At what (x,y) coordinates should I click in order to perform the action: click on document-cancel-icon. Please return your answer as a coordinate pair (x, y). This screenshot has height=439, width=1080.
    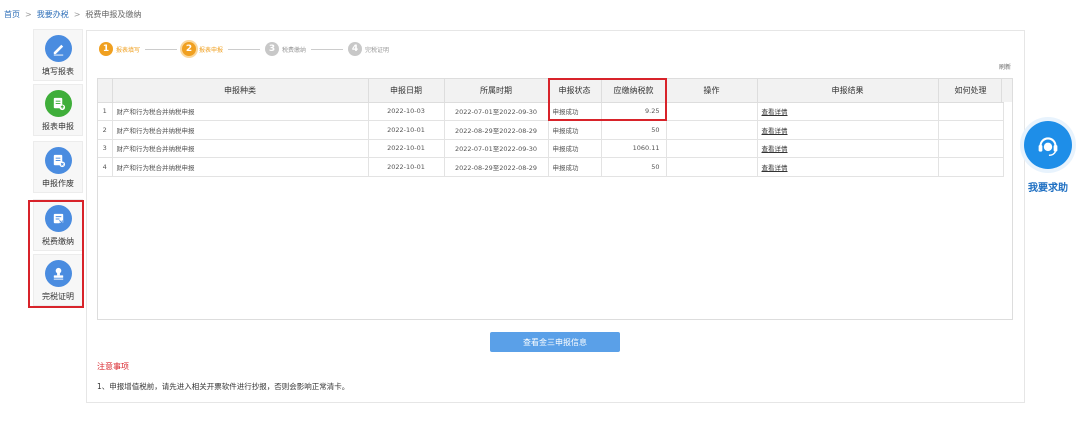
    Looking at the image, I should click on (58, 160).